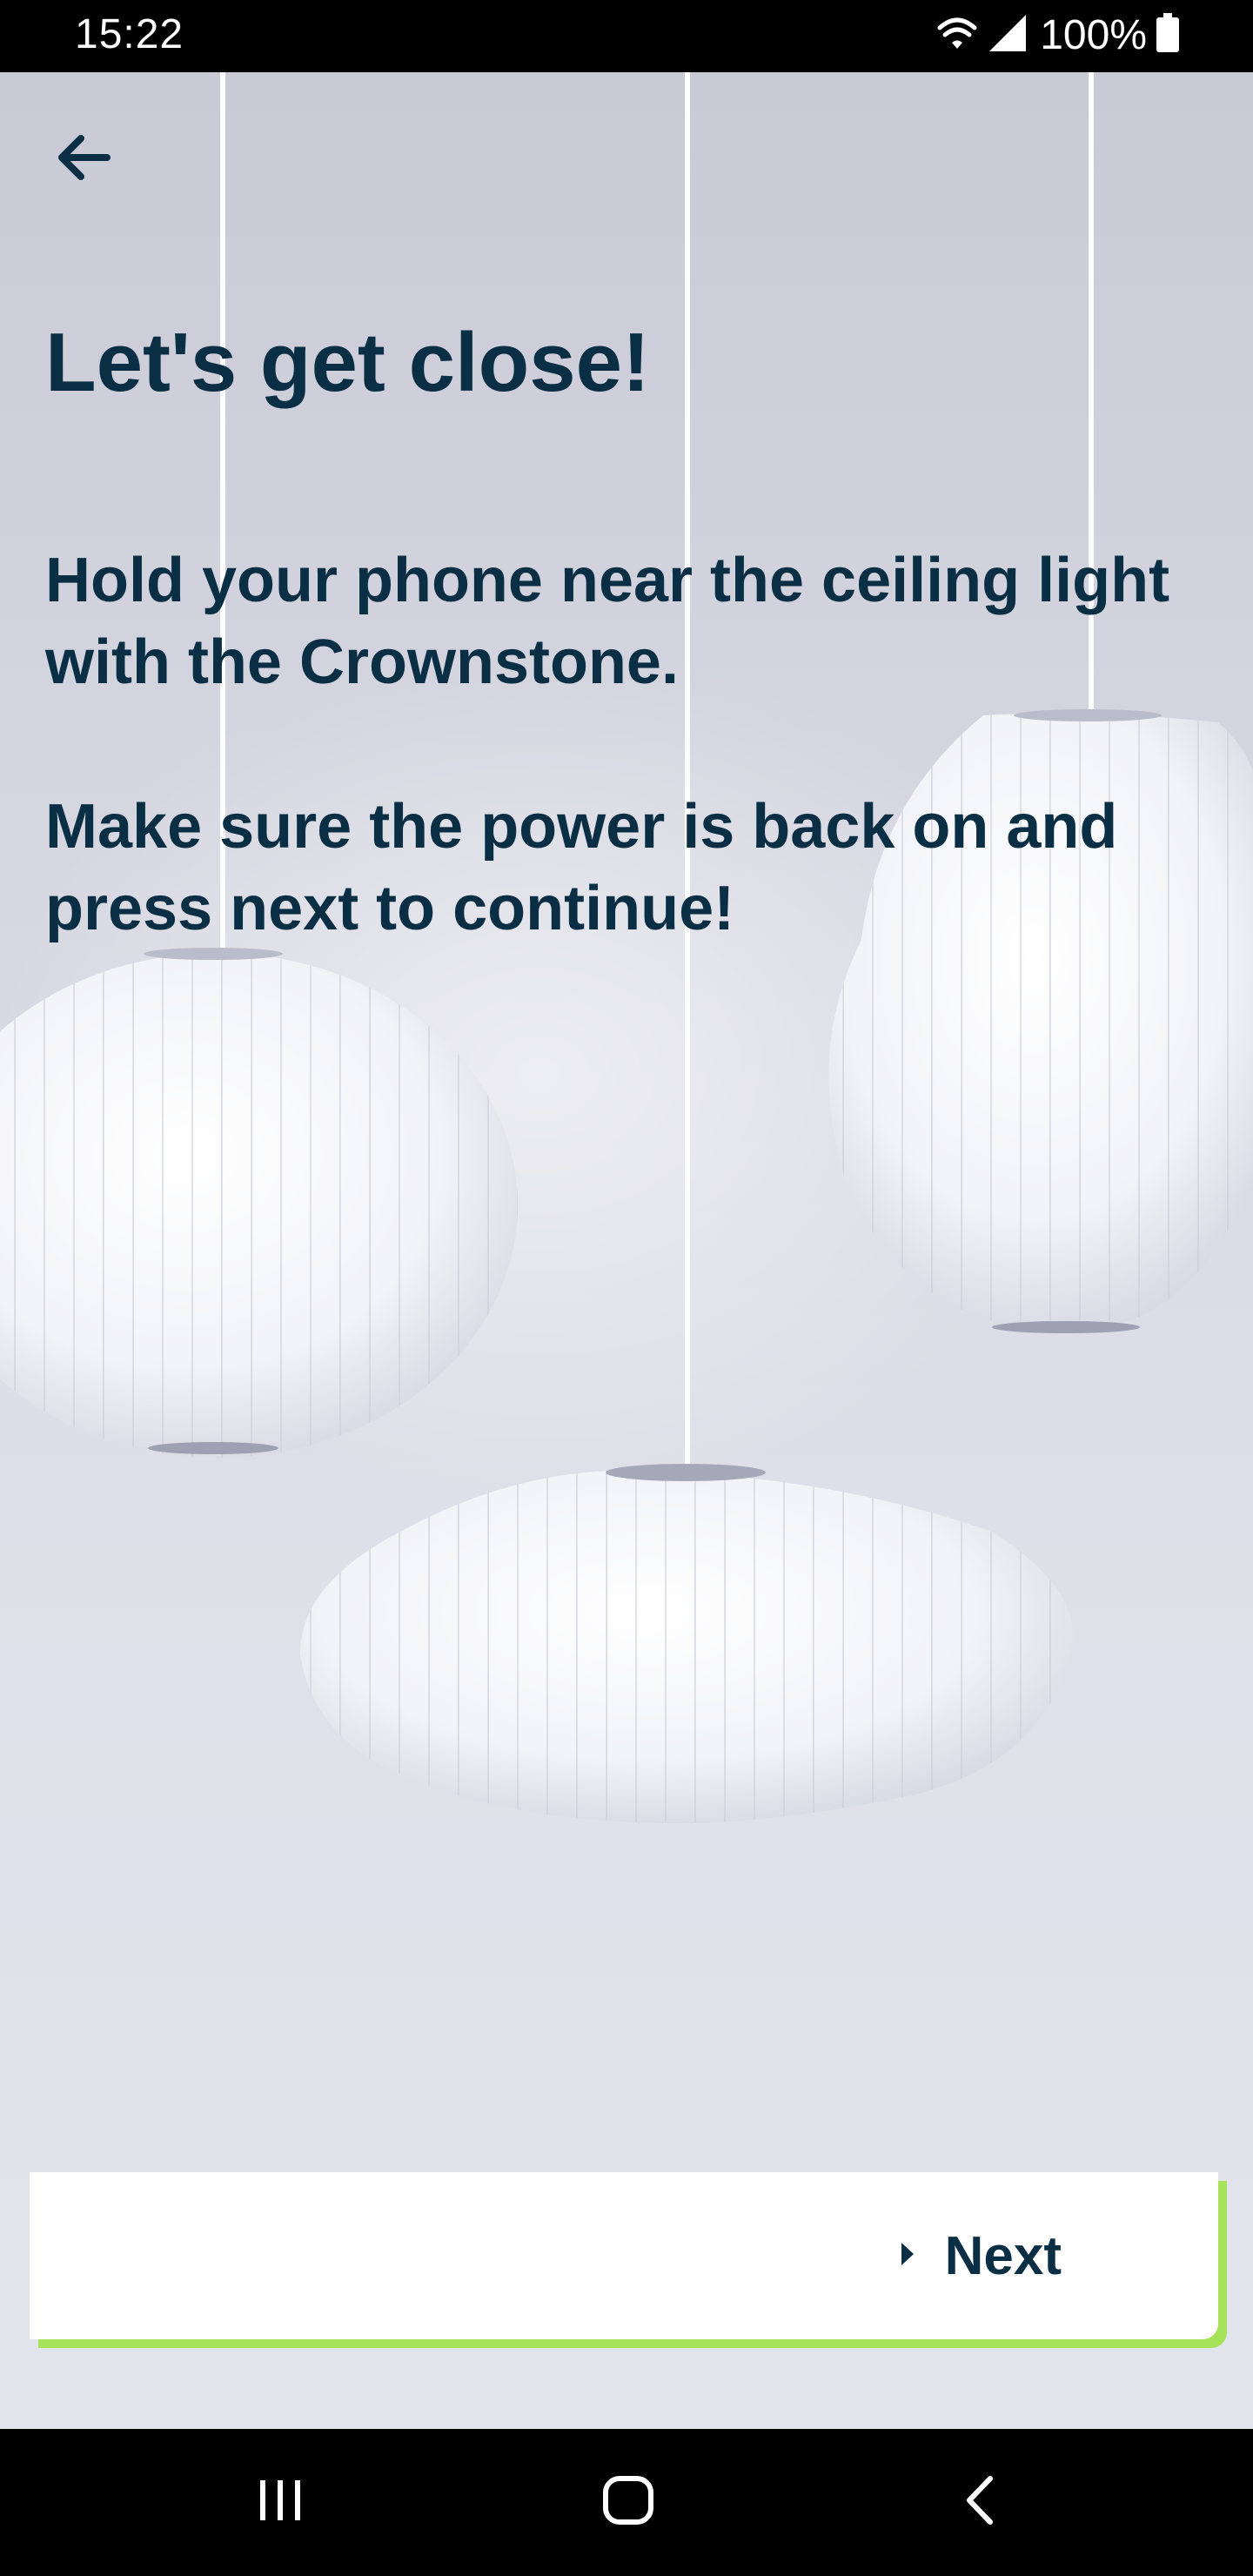 Image resolution: width=1253 pixels, height=2576 pixels. I want to click on nav-back-button, so click(980, 2502).